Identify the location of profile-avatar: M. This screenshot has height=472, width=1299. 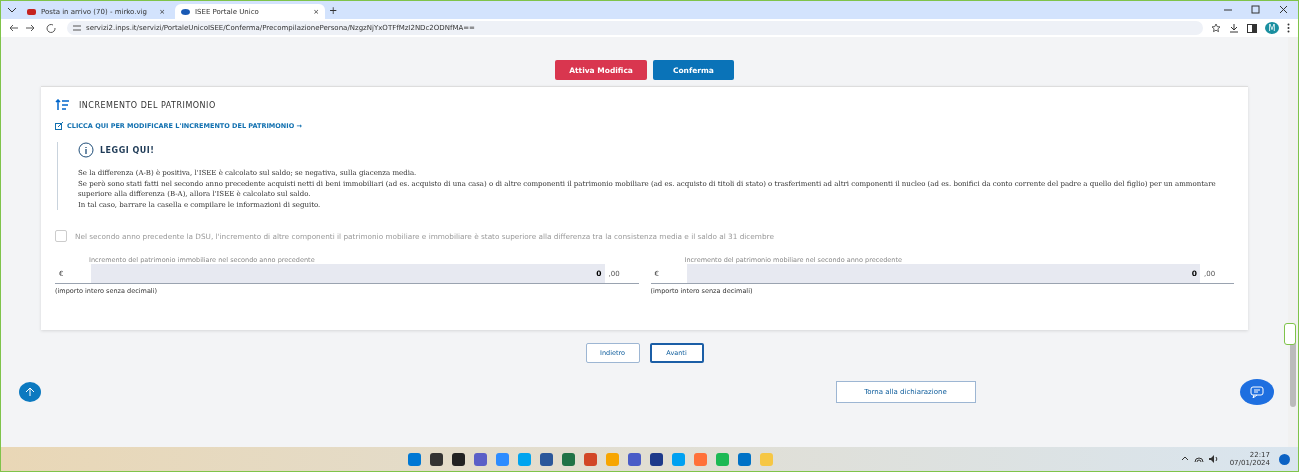
(1272, 28).